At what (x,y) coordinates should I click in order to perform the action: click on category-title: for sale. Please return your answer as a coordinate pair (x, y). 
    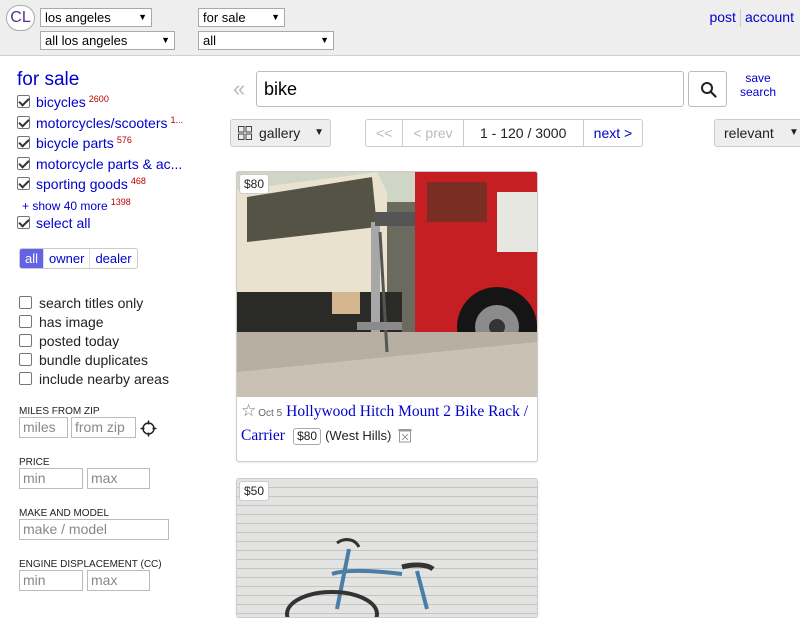
    Looking at the image, I should click on (48, 80).